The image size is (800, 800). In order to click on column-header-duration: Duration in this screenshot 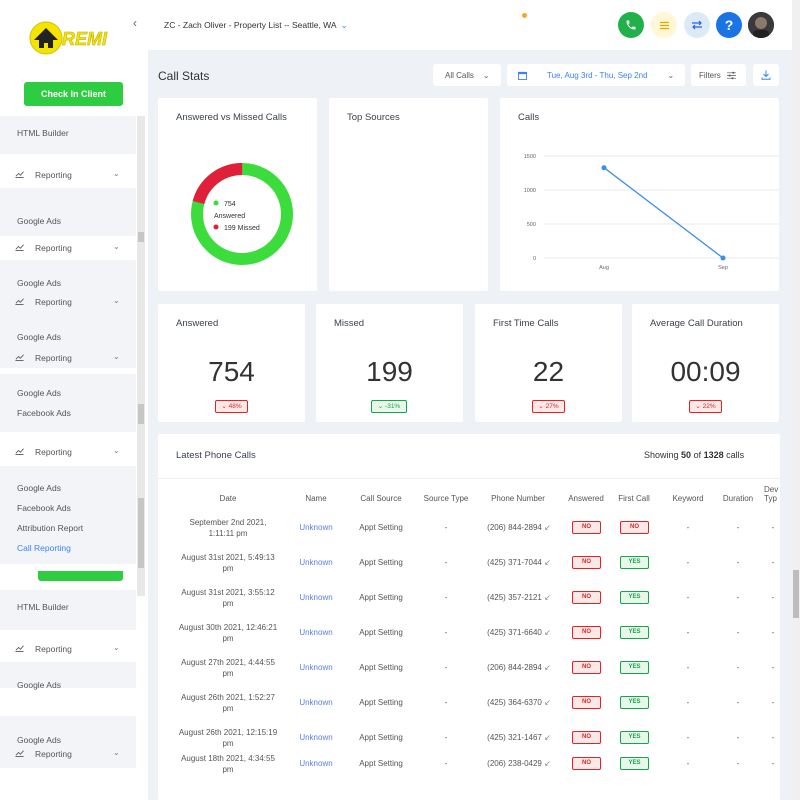, I will do `click(738, 498)`.